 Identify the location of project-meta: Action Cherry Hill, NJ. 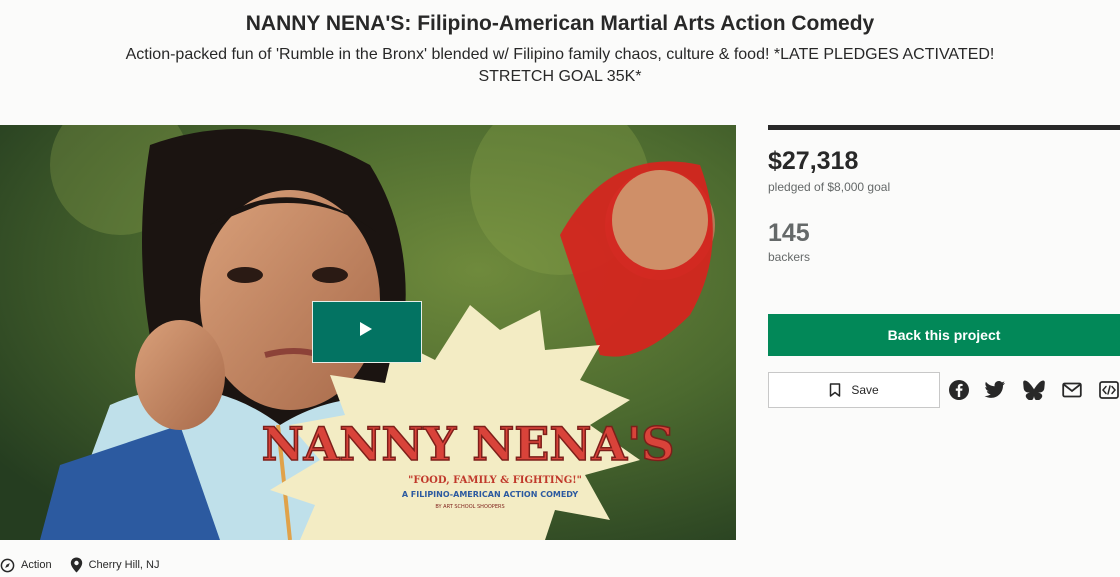
(88, 565).